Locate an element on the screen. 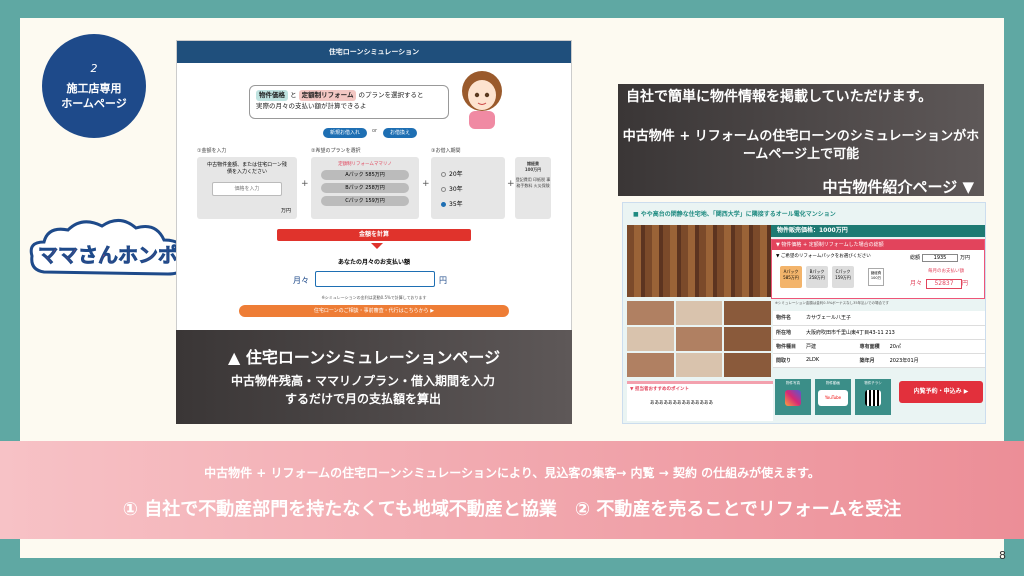 The width and height of the screenshot is (1024, 576). monthly-pay-label: 毎月のお支払い額 is located at coordinates (946, 271).